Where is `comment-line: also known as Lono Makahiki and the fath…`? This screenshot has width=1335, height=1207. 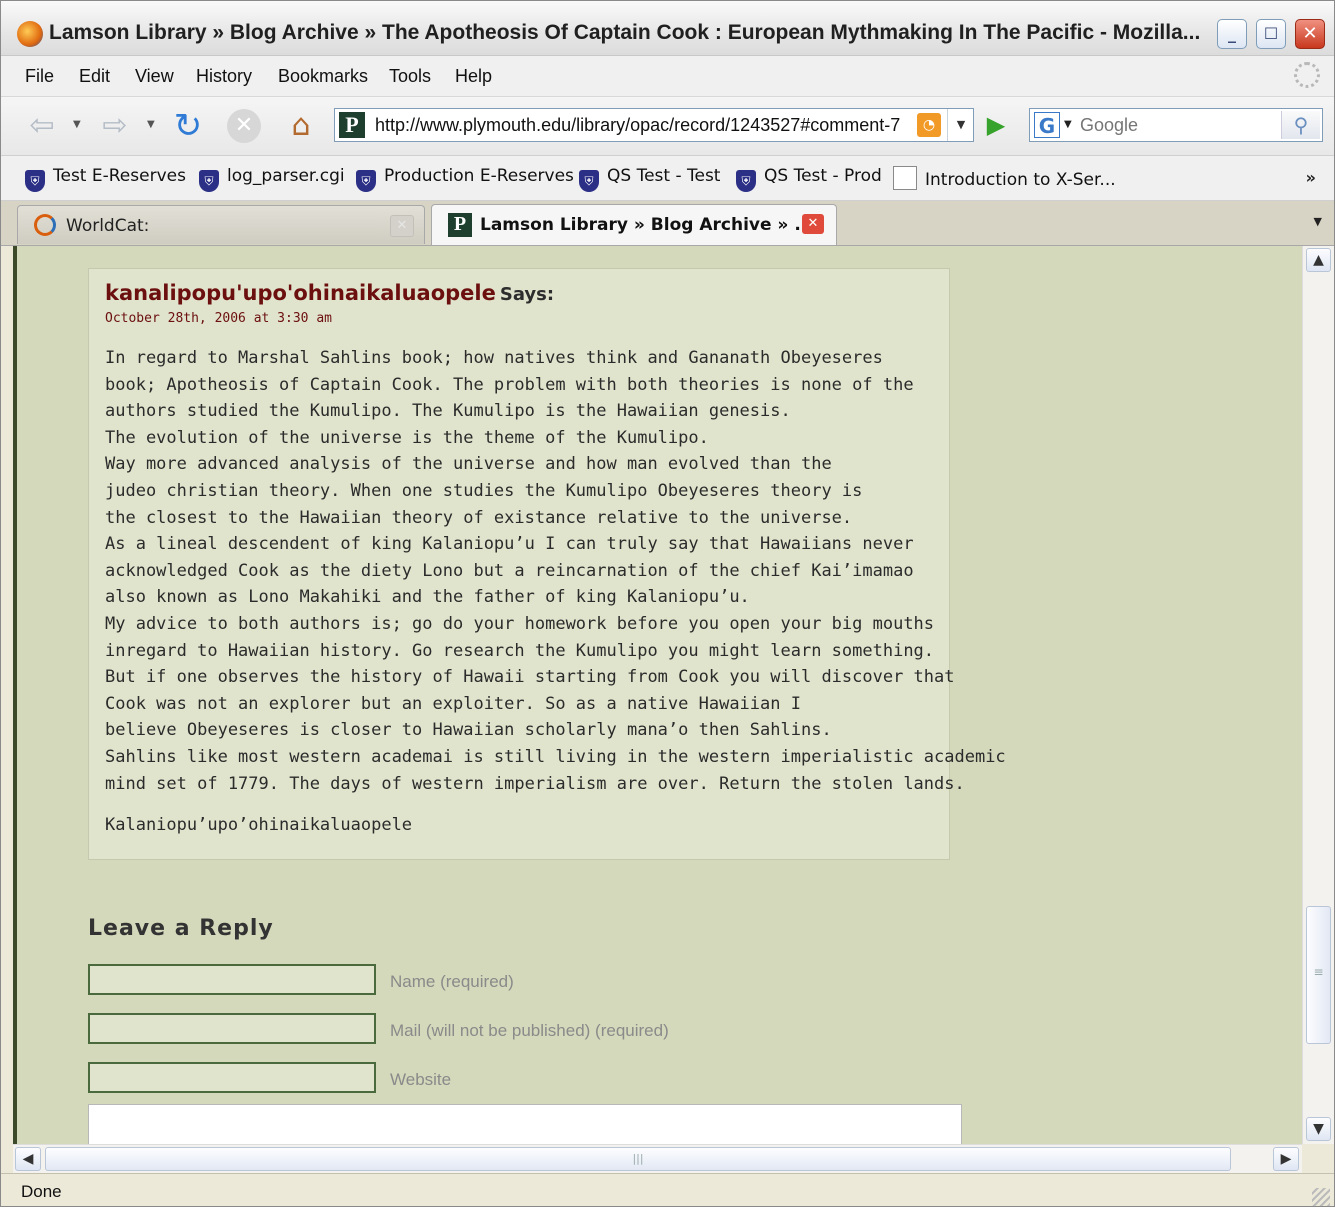
comment-line: also known as Lono Makahiki and the fath… is located at coordinates (427, 597).